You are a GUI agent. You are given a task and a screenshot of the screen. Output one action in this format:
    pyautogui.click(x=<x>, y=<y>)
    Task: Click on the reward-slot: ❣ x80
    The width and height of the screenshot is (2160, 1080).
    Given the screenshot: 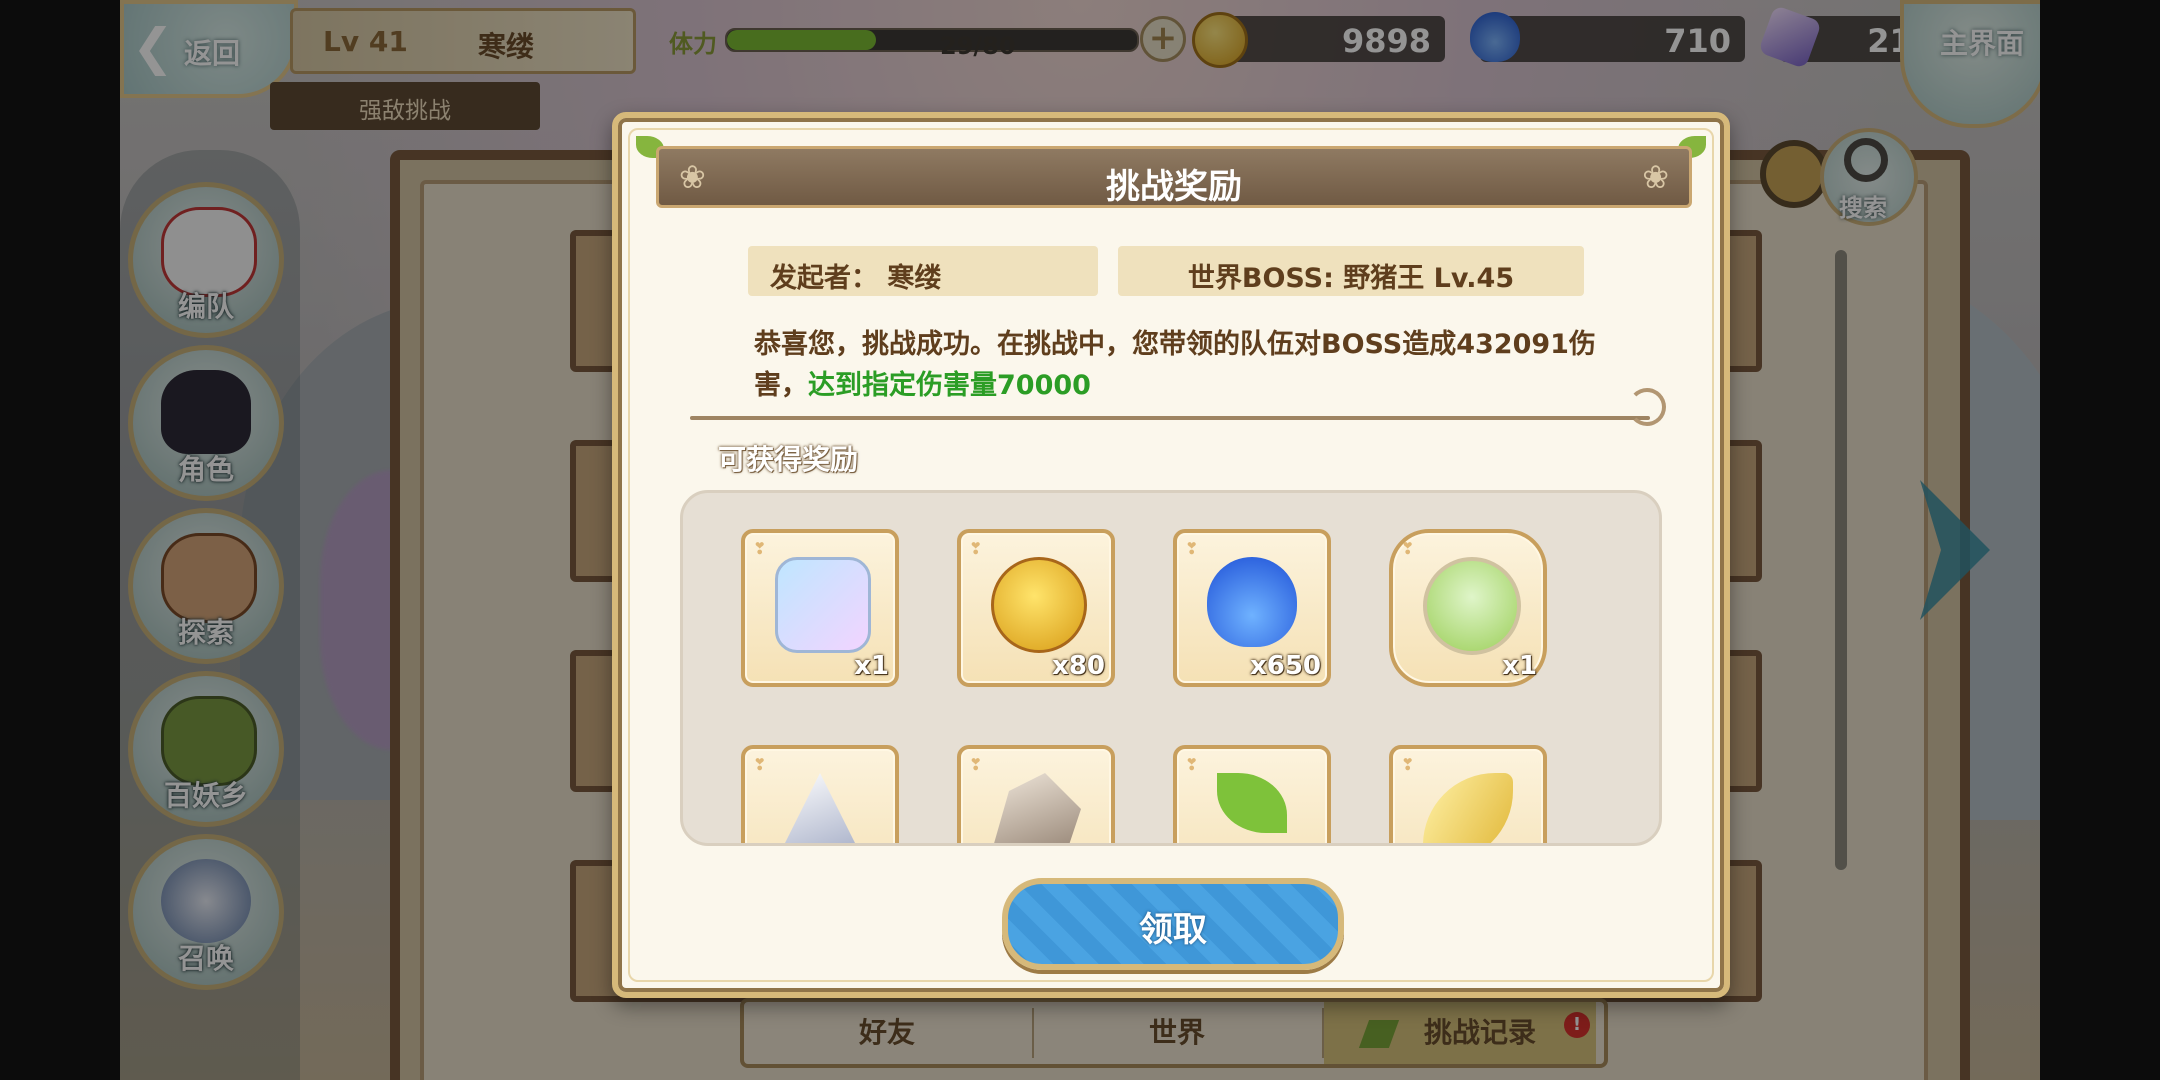 What is the action you would take?
    pyautogui.click(x=1036, y=608)
    